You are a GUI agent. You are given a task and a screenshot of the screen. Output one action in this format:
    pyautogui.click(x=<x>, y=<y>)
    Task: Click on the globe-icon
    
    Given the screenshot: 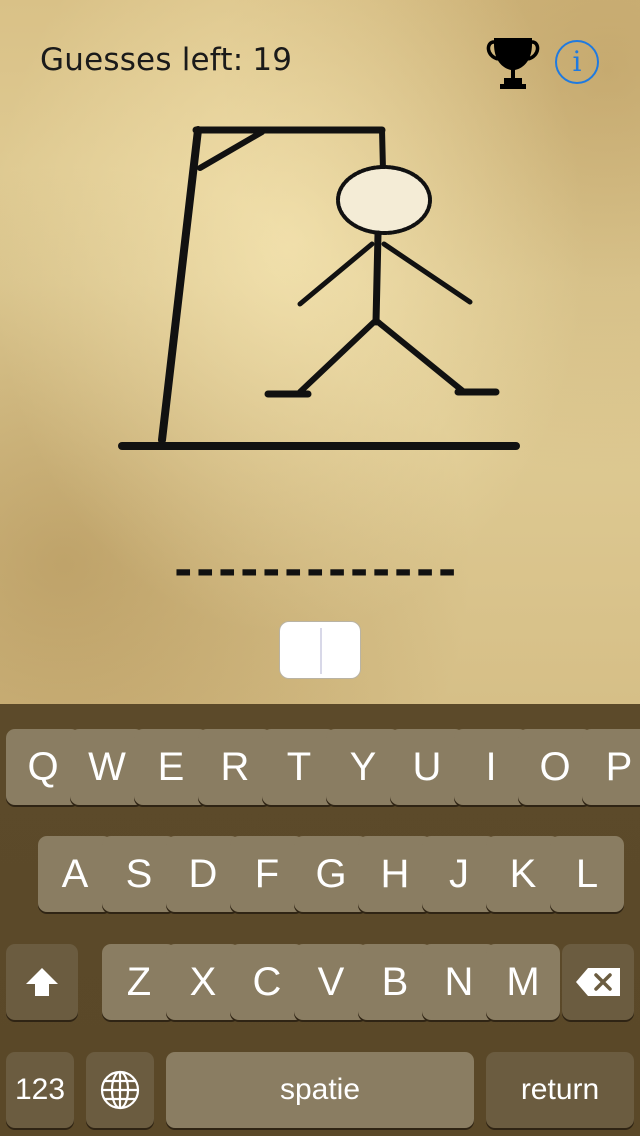 What is the action you would take?
    pyautogui.click(x=120, y=1090)
    